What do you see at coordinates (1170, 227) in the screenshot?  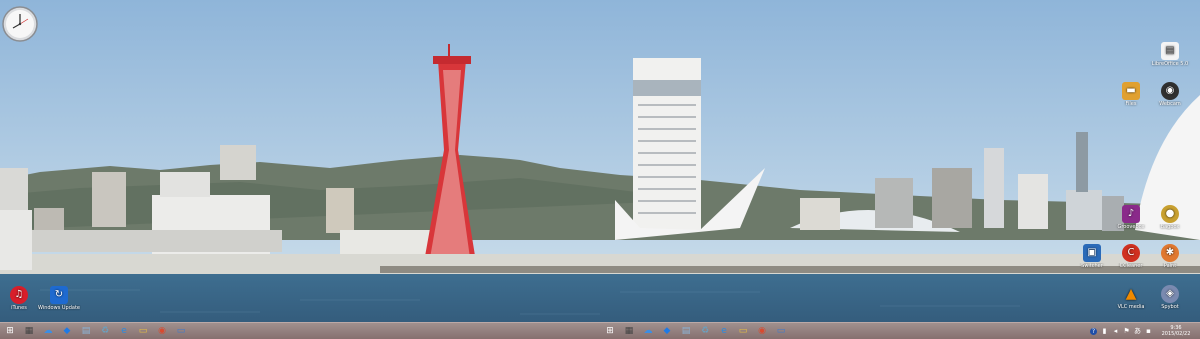 I see `desktop-icon-label: Bagbox` at bounding box center [1170, 227].